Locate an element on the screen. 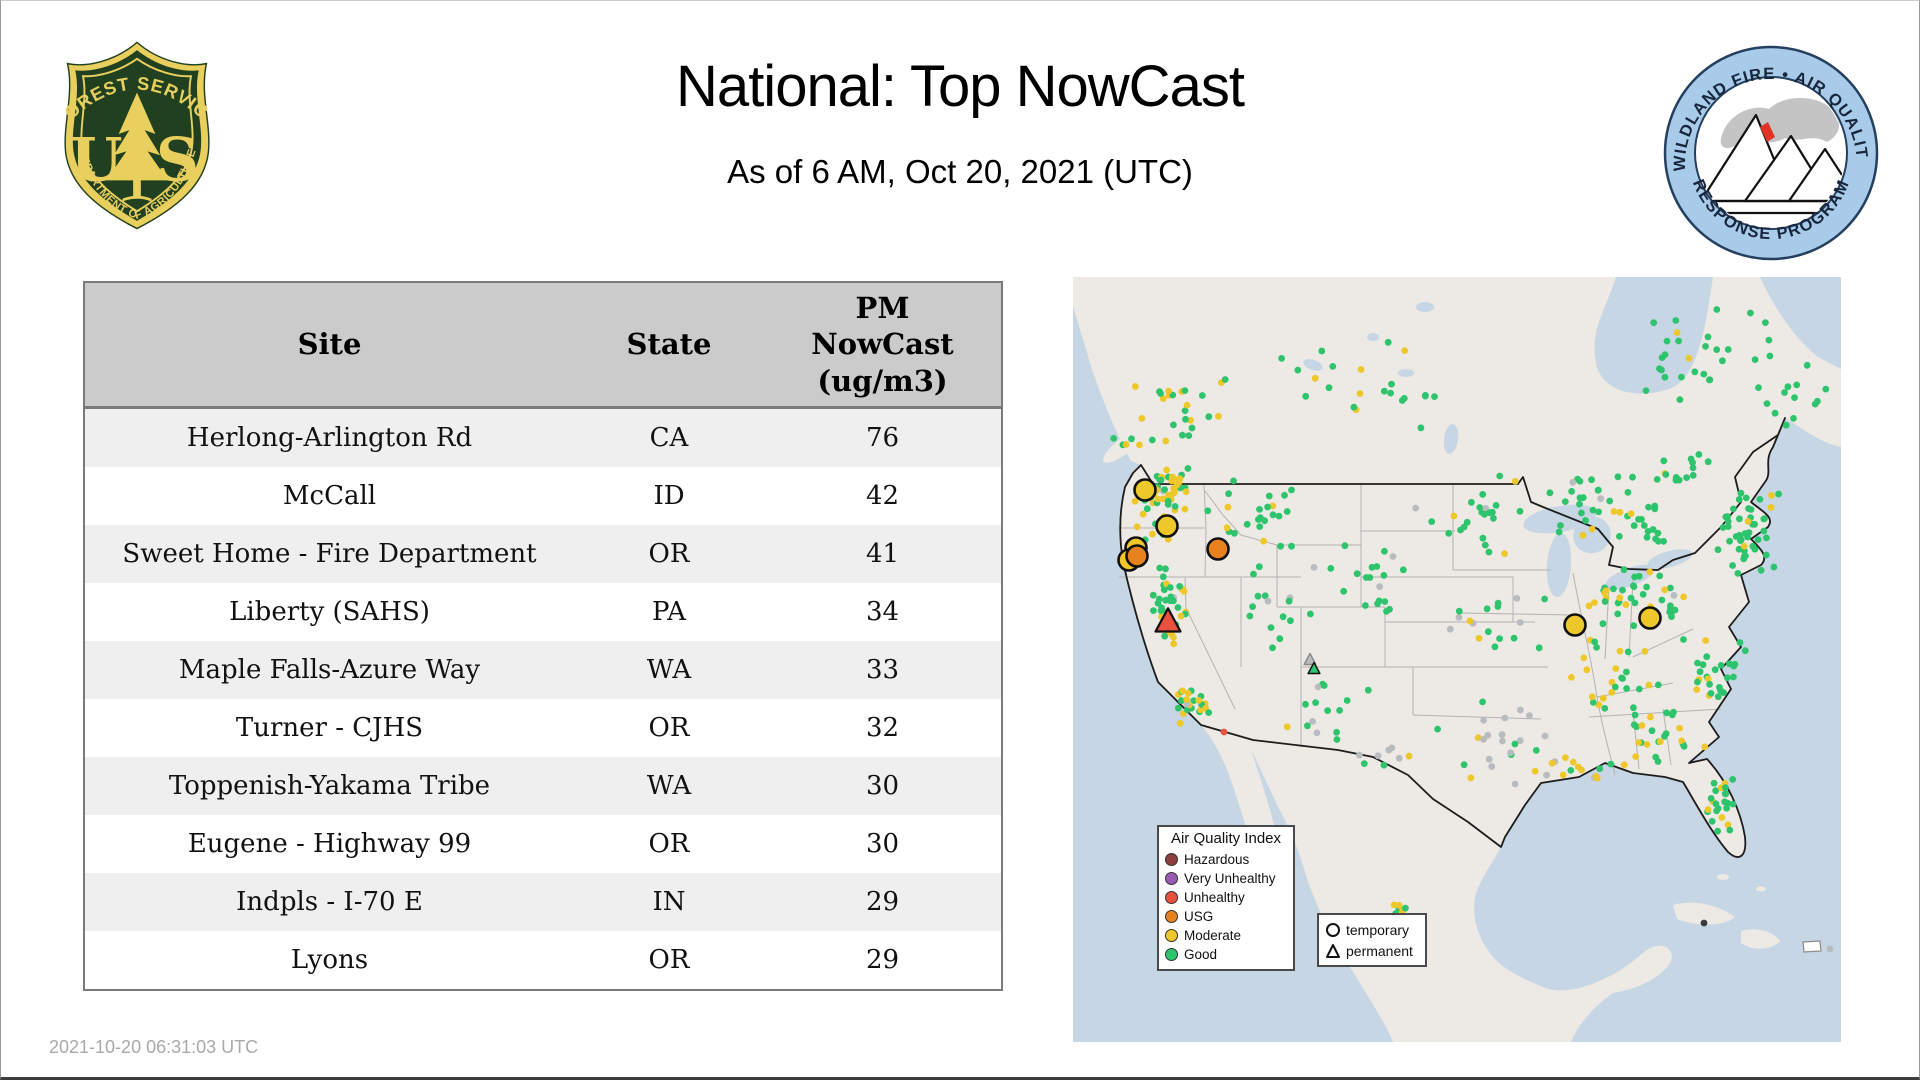 The height and width of the screenshot is (1080, 1920). aqi-legend-label: Good is located at coordinates (1201, 954).